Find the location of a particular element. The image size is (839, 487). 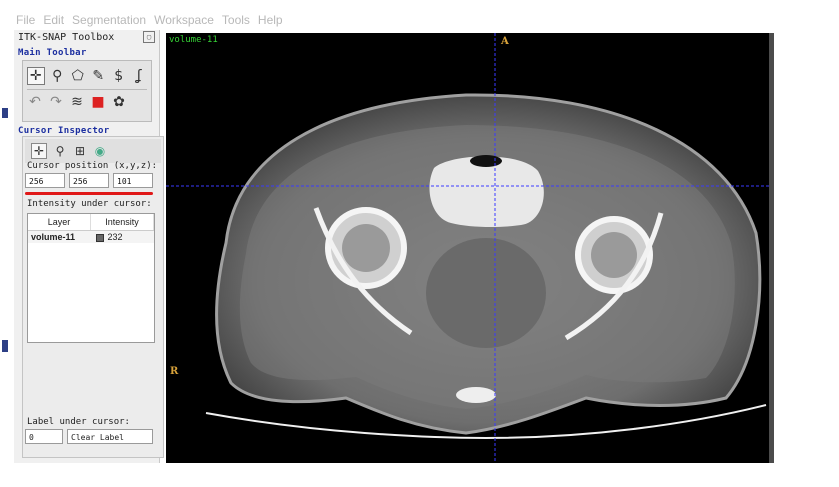

table-row: volume-11 232 is located at coordinates (91, 237).